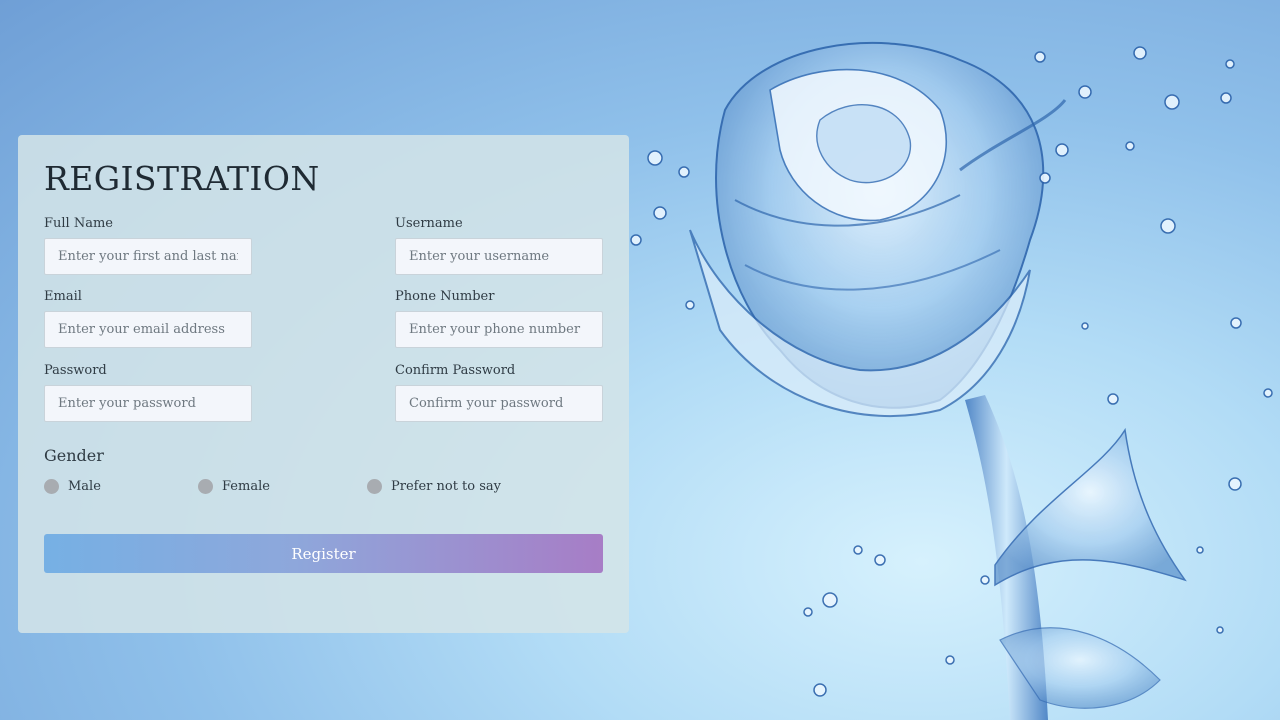 This screenshot has width=1280, height=720. I want to click on full-name-input, so click(148, 256).